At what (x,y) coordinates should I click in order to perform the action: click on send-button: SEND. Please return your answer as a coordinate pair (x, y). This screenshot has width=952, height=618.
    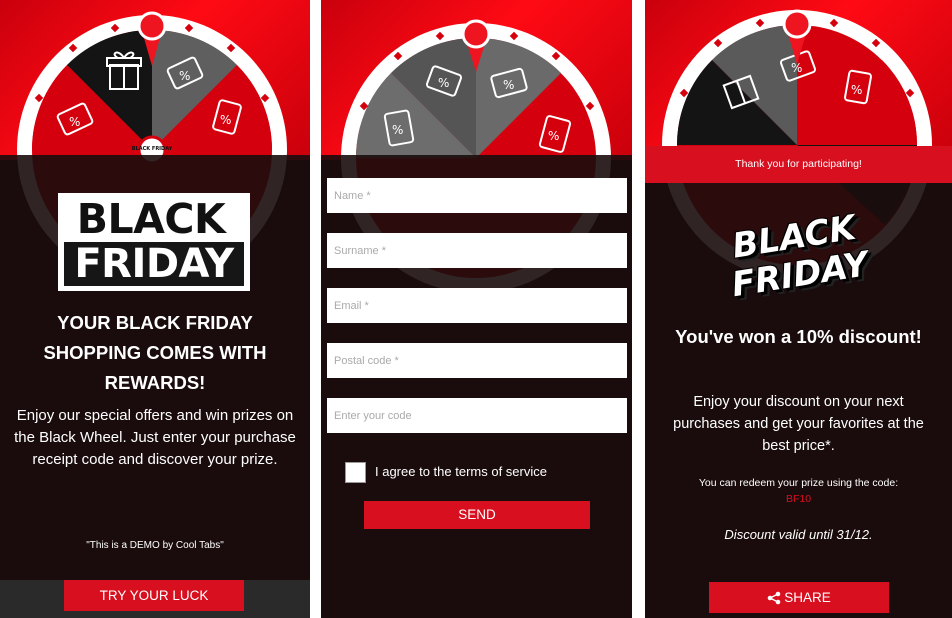
    Looking at the image, I should click on (477, 515).